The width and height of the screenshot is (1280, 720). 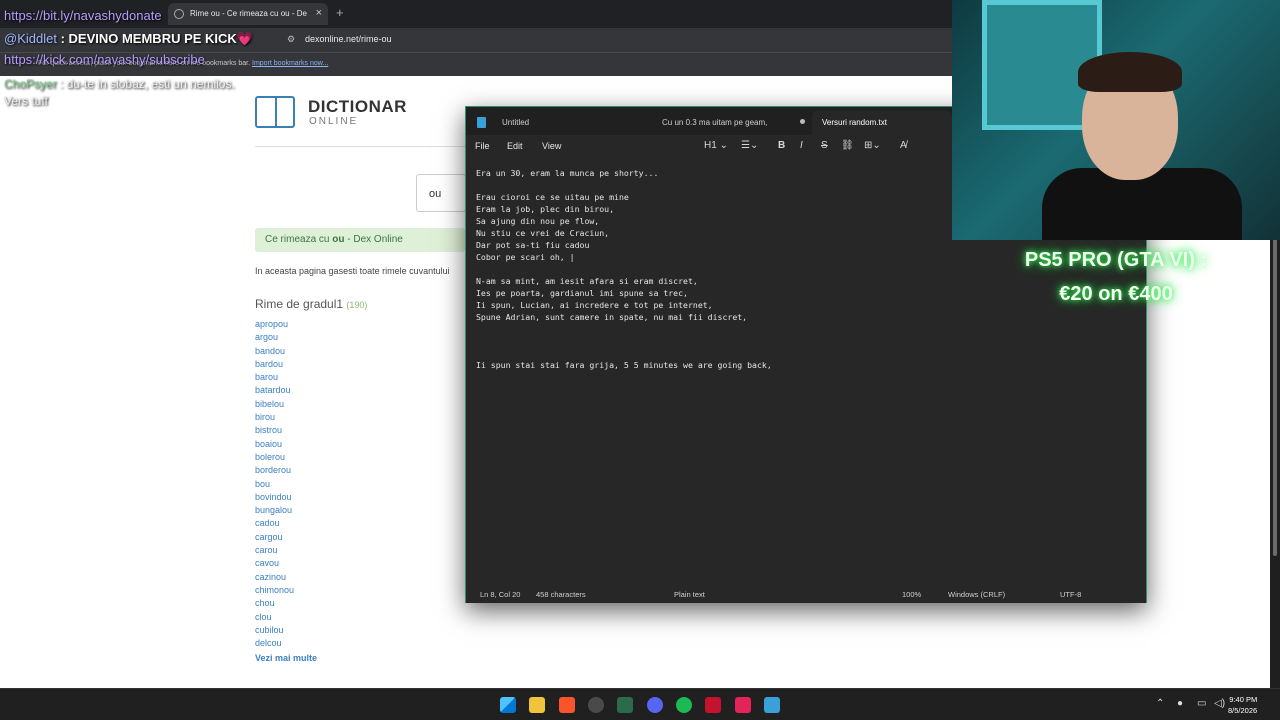 I want to click on clock-time: 9:40 PM, so click(x=1243, y=699).